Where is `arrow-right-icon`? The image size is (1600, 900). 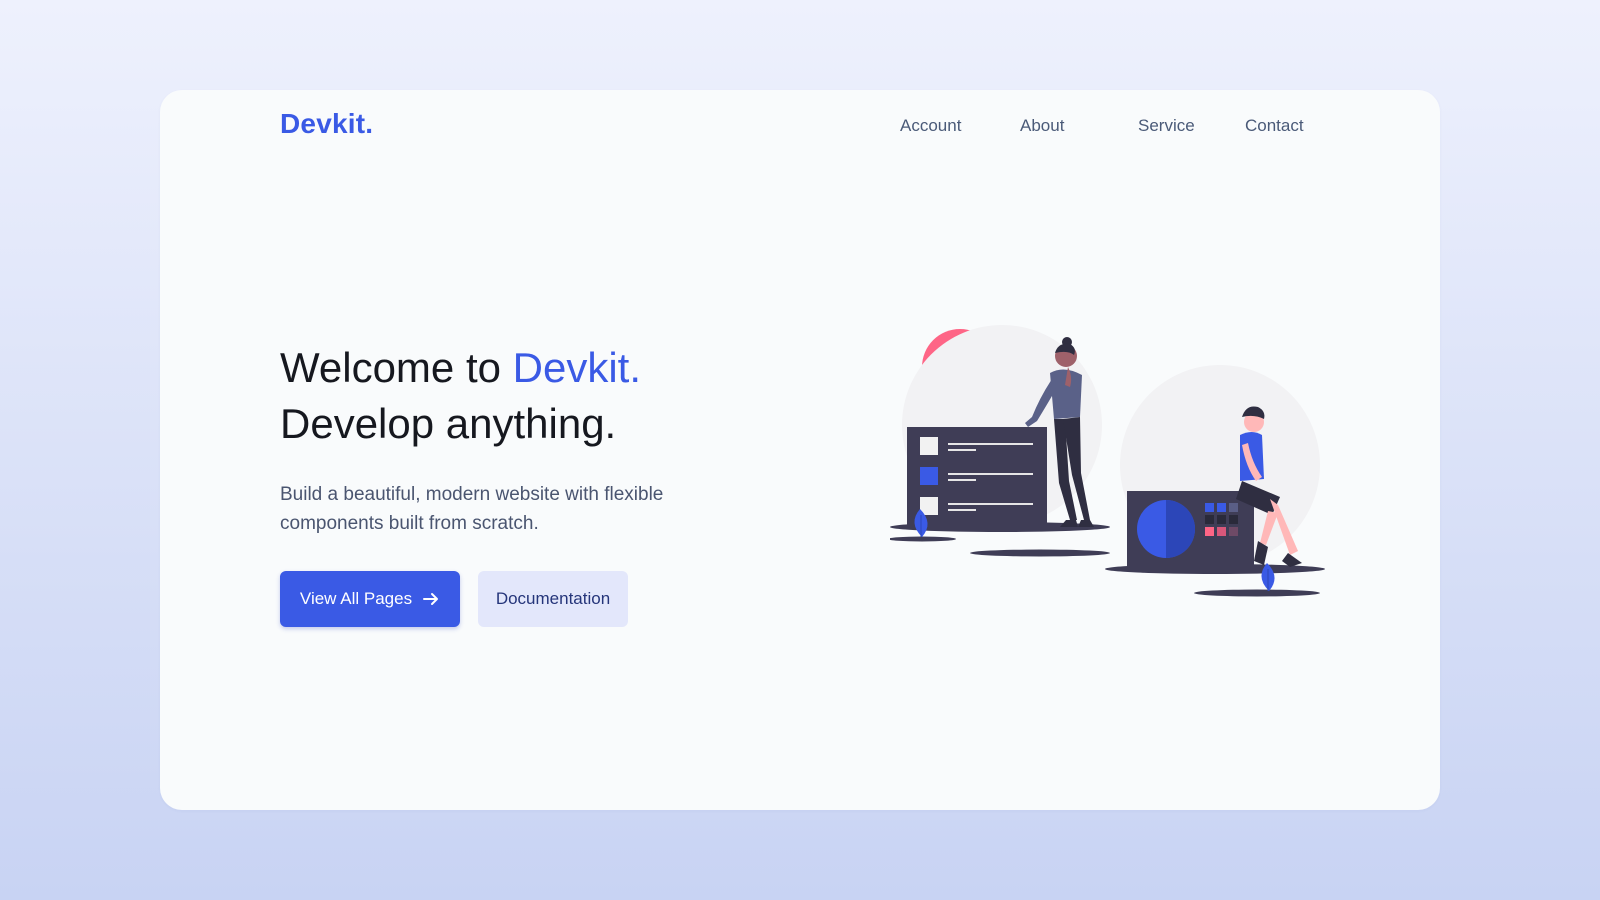 arrow-right-icon is located at coordinates (431, 599).